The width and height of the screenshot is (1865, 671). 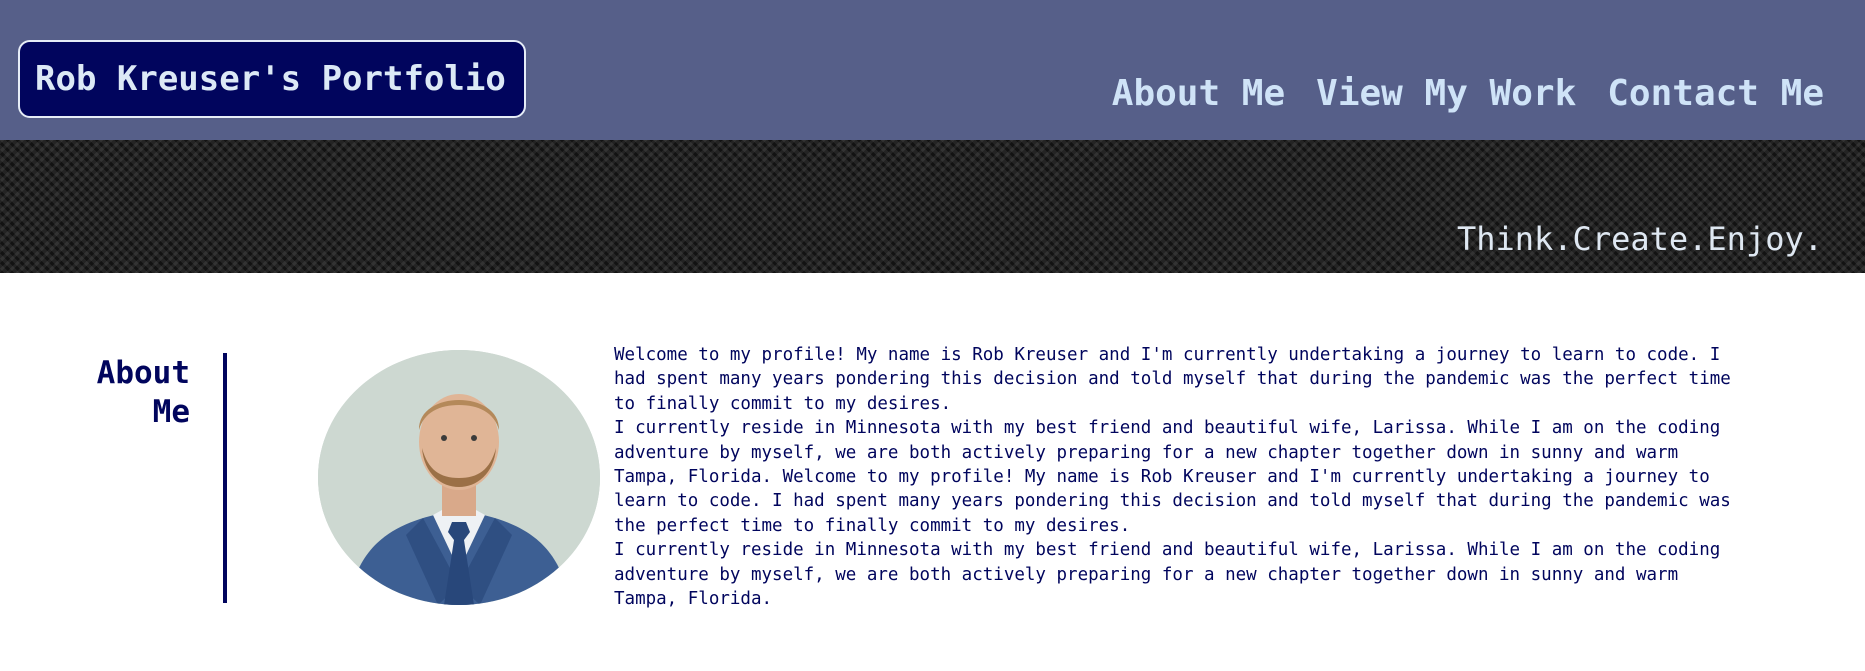 What do you see at coordinates (272, 79) in the screenshot?
I see `site-logo: Rob Kreuser's Portfolio` at bounding box center [272, 79].